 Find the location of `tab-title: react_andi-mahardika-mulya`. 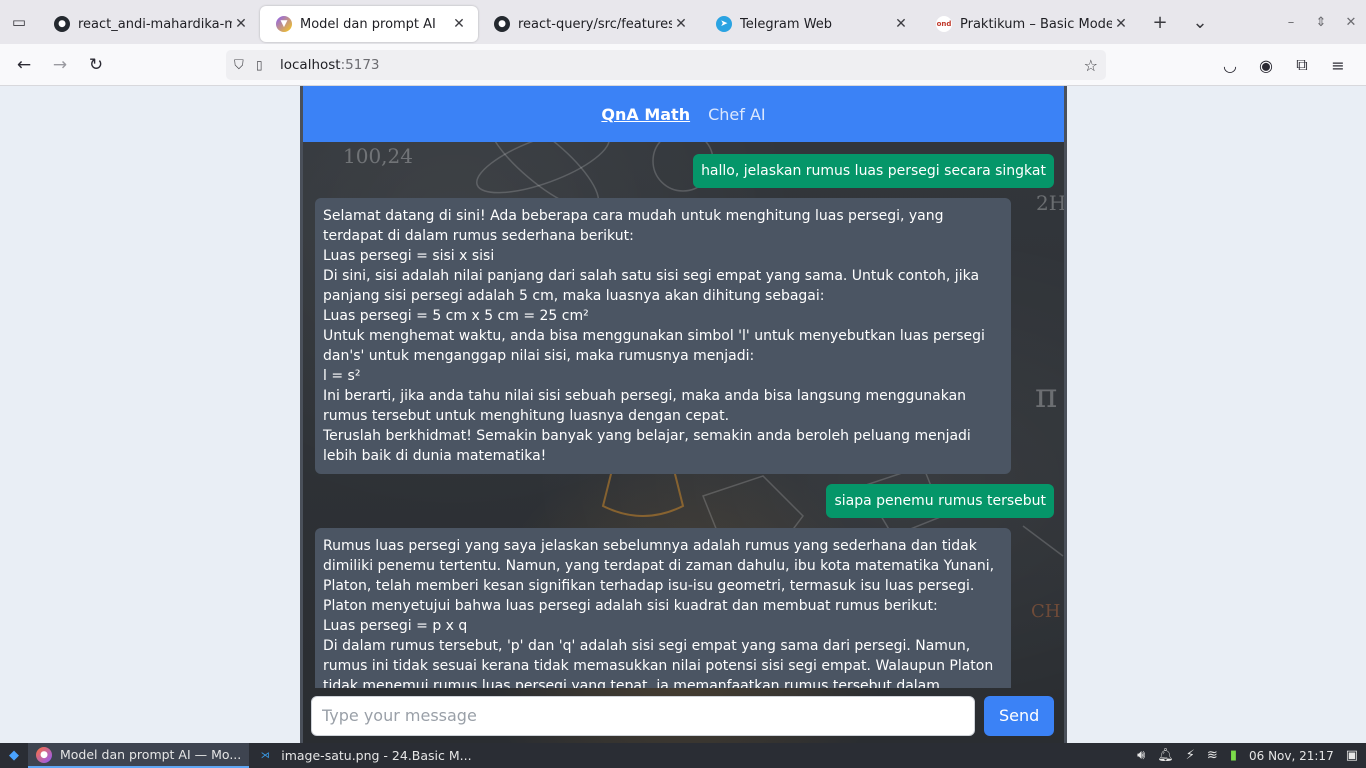

tab-title: react_andi-mahardika-mulya is located at coordinates (155, 24).